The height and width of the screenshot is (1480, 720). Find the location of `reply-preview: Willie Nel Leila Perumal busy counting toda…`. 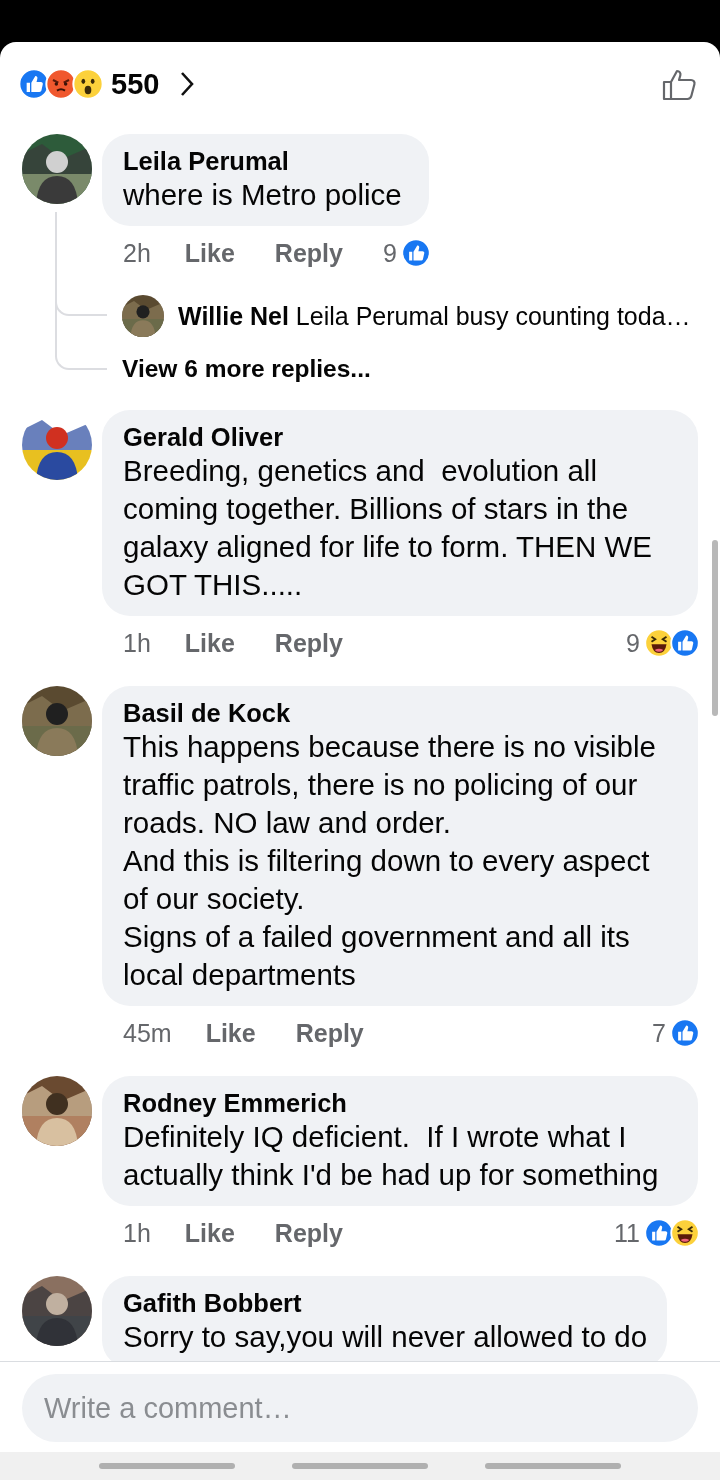

reply-preview: Willie Nel Leila Perumal busy counting toda… is located at coordinates (434, 316).